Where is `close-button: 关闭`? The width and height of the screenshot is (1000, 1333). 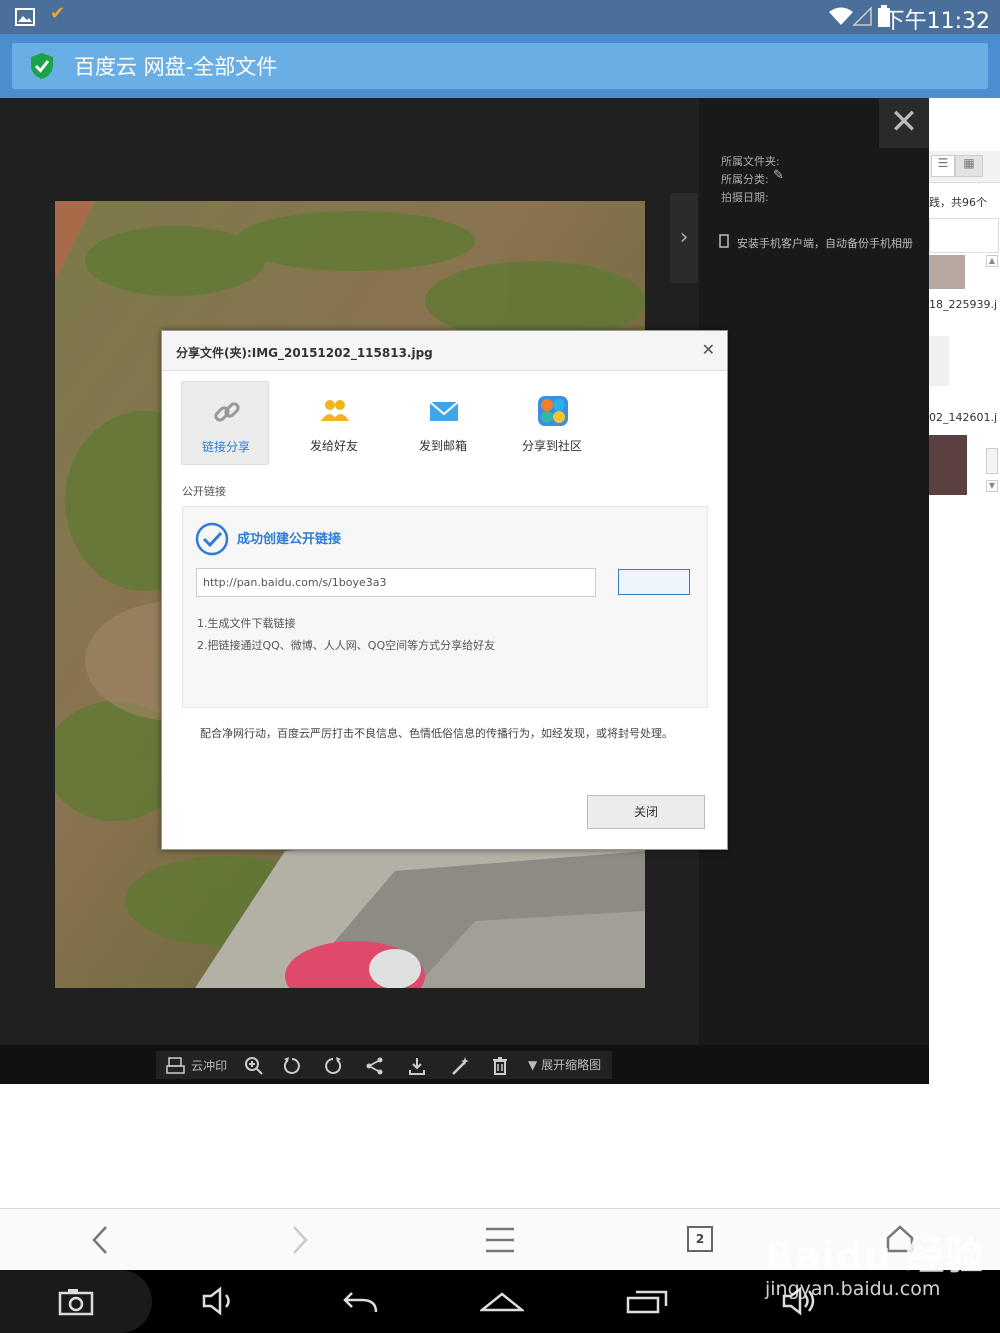
close-button: 关闭 is located at coordinates (646, 812).